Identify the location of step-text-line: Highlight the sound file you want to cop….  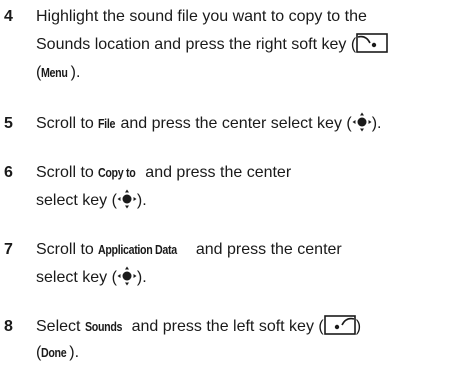
(201, 17).